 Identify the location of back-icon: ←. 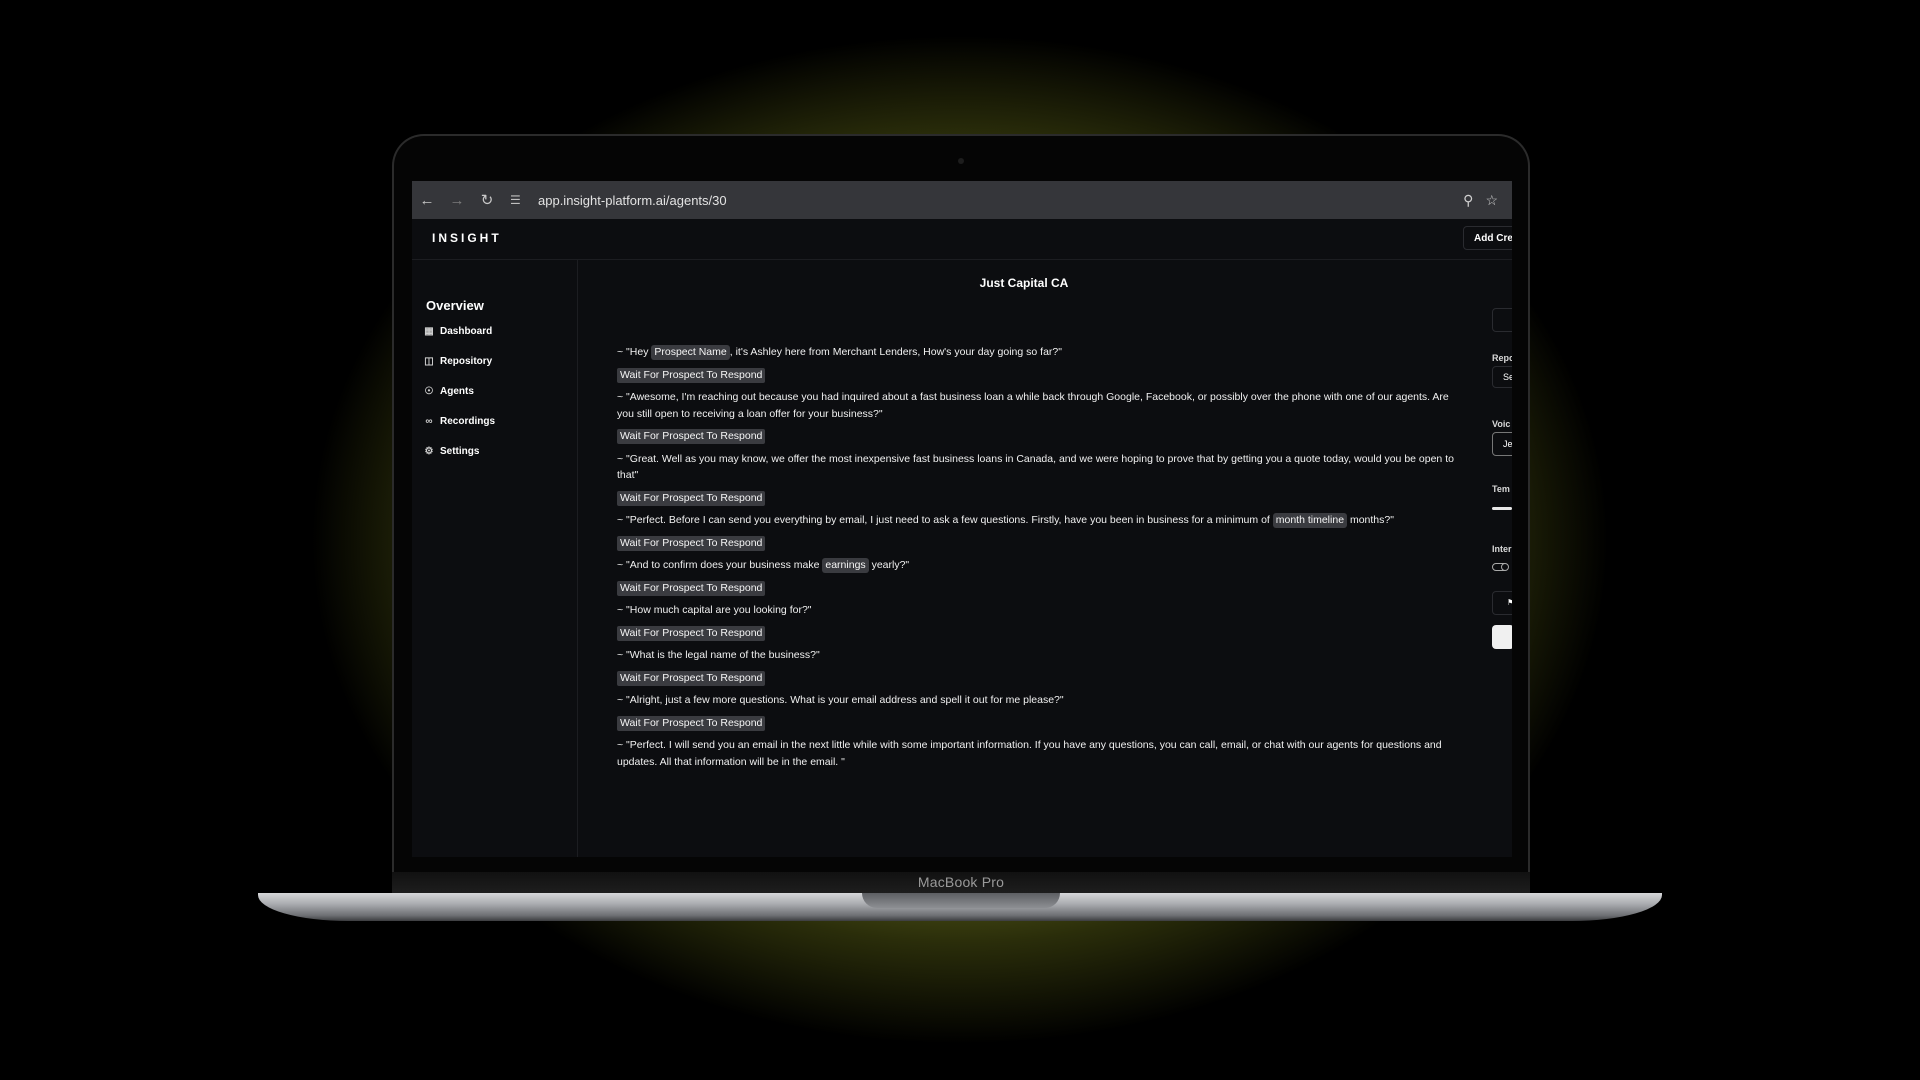
(427, 200).